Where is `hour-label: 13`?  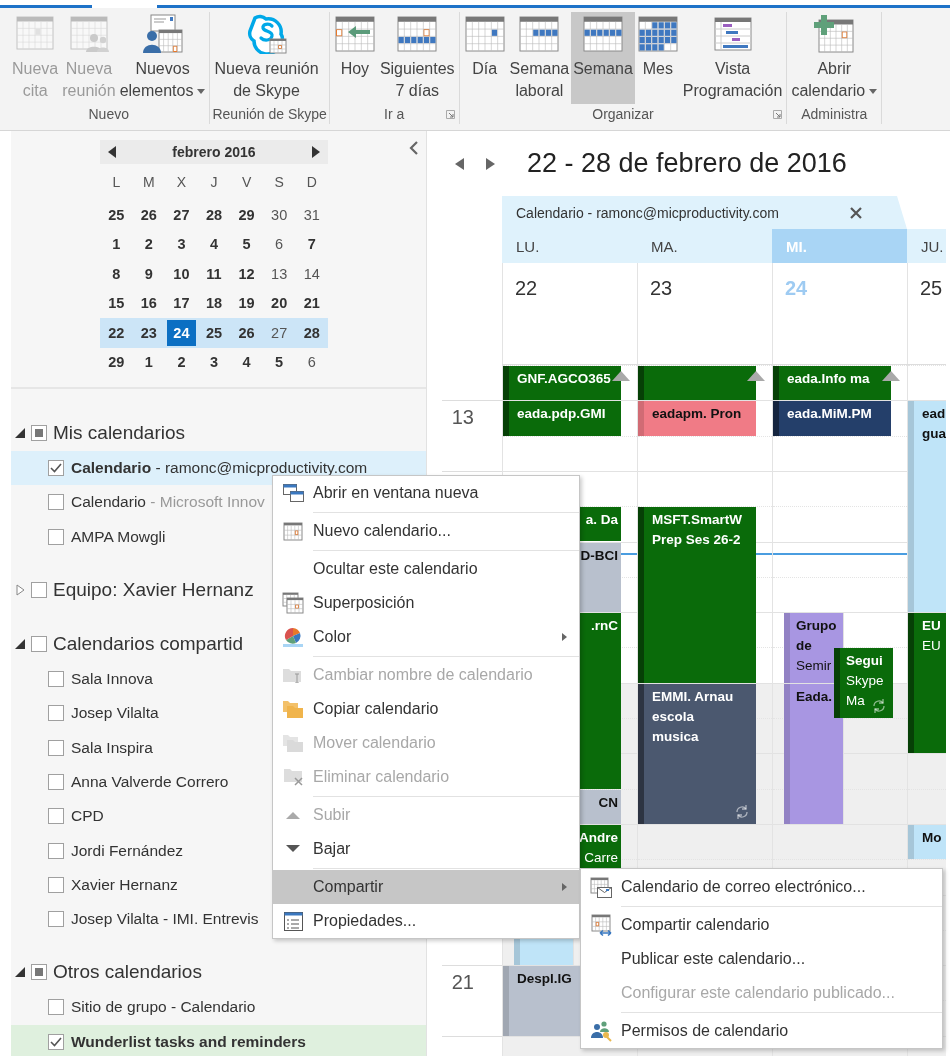 hour-label: 13 is located at coordinates (462, 418).